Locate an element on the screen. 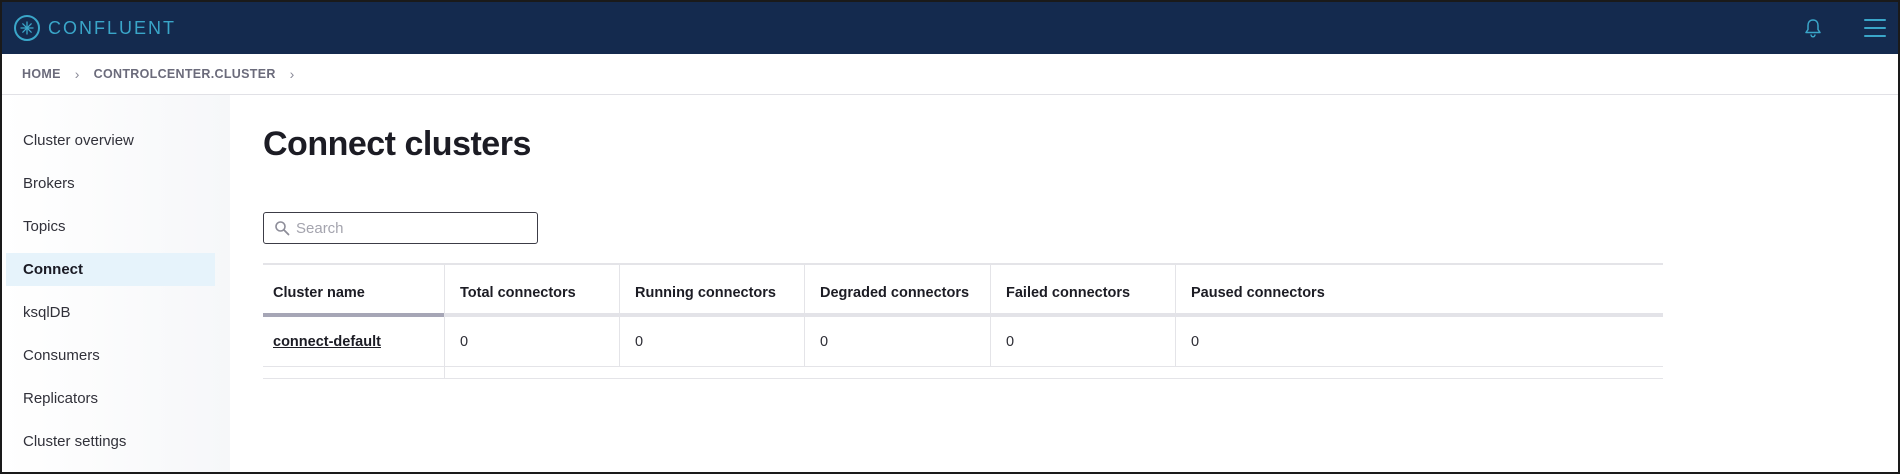 The image size is (1900, 474). search-icon is located at coordinates (282, 228).